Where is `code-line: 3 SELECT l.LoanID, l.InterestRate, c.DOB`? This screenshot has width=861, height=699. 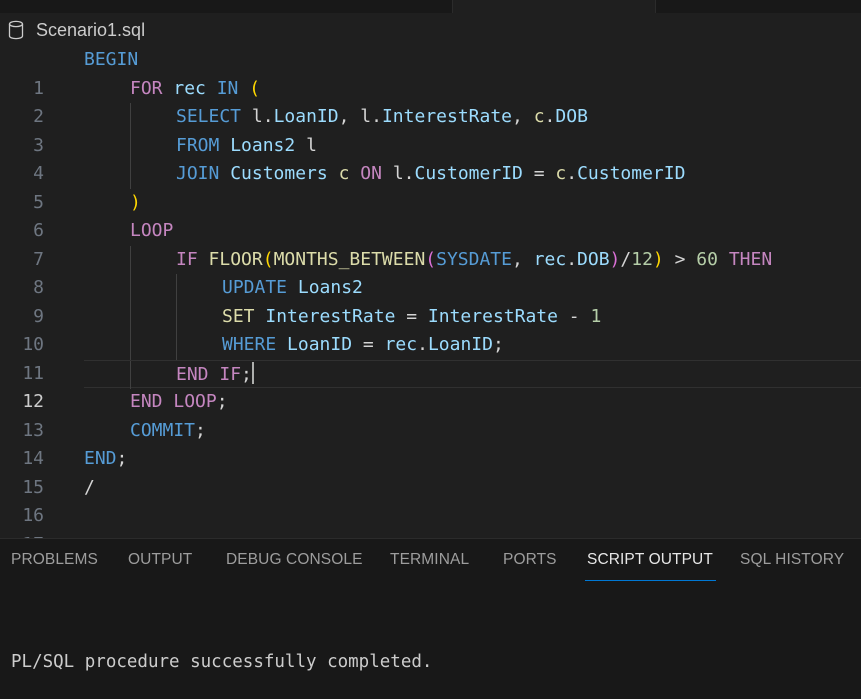
code-line: 3 SELECT l.LoanID, l.InterestRate, c.DOB is located at coordinates (430, 129).